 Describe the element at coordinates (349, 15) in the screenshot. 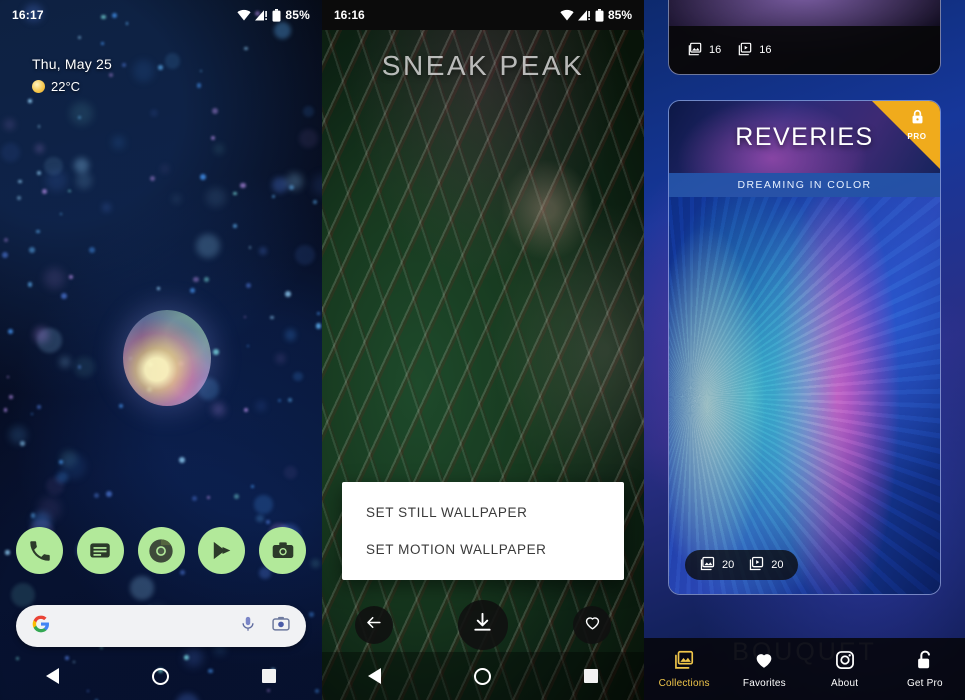

I see `status-bar-time: 16:16` at that location.